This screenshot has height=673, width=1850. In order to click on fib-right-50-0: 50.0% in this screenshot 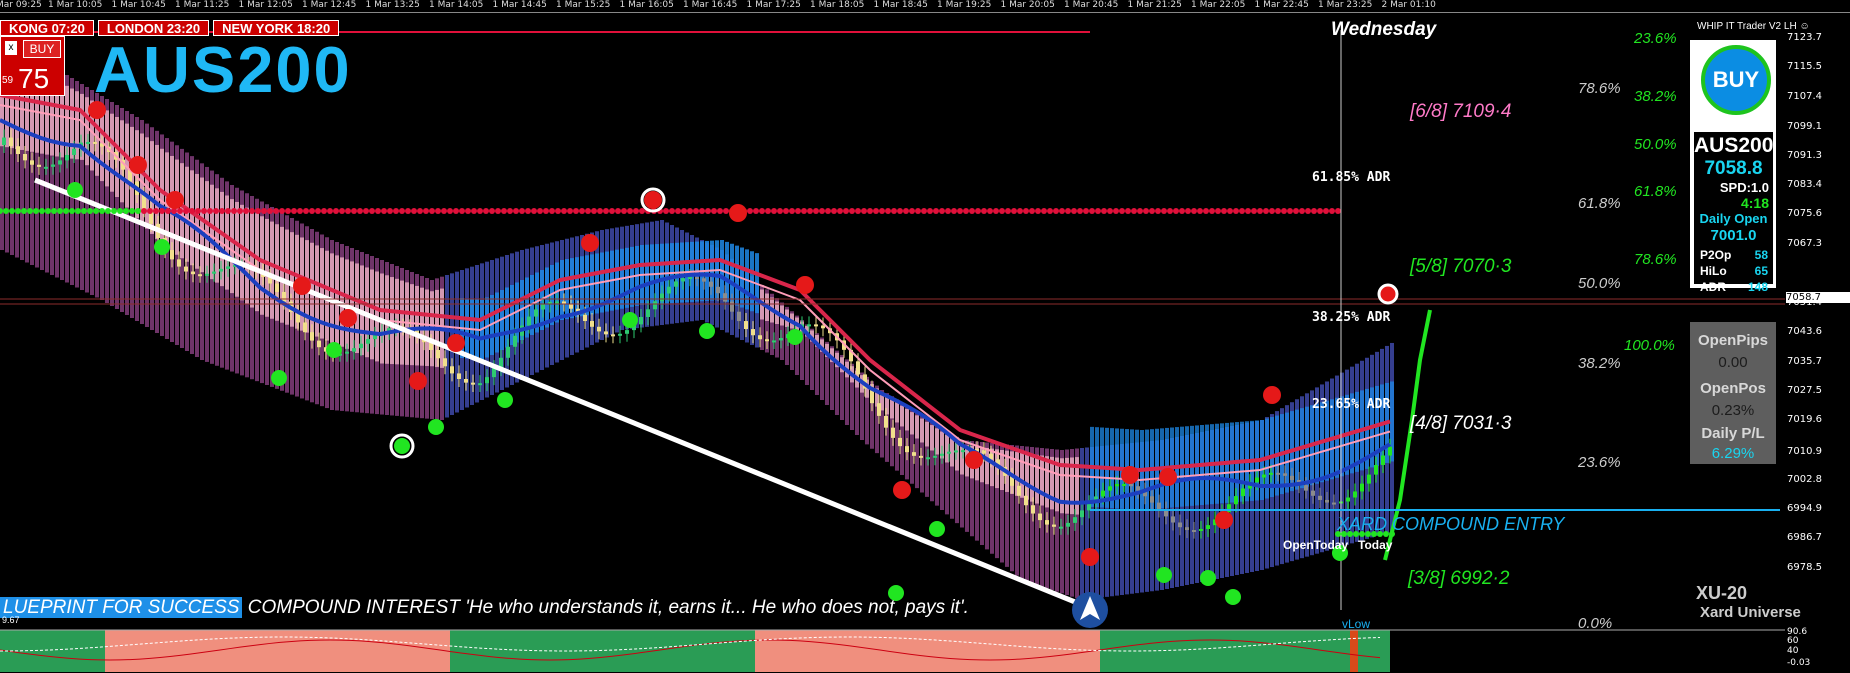, I will do `click(1655, 144)`.